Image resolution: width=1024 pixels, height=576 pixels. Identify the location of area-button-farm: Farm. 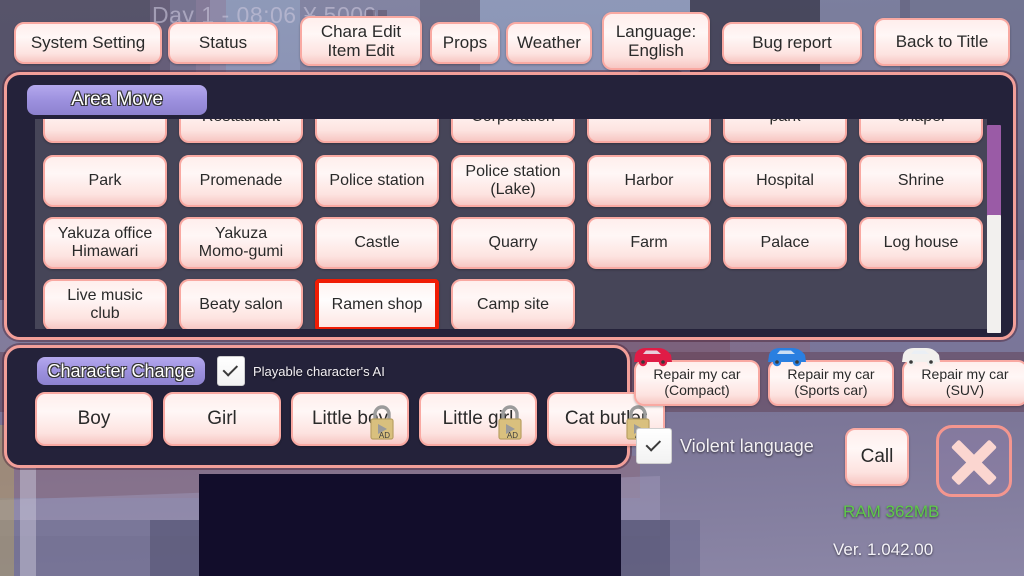
(649, 243).